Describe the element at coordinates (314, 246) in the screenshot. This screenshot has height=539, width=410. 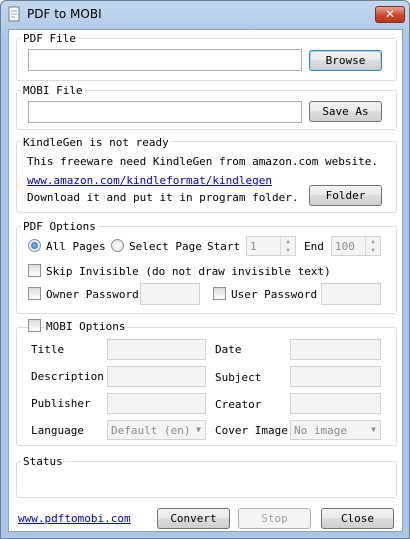
I see `end-label: End` at that location.